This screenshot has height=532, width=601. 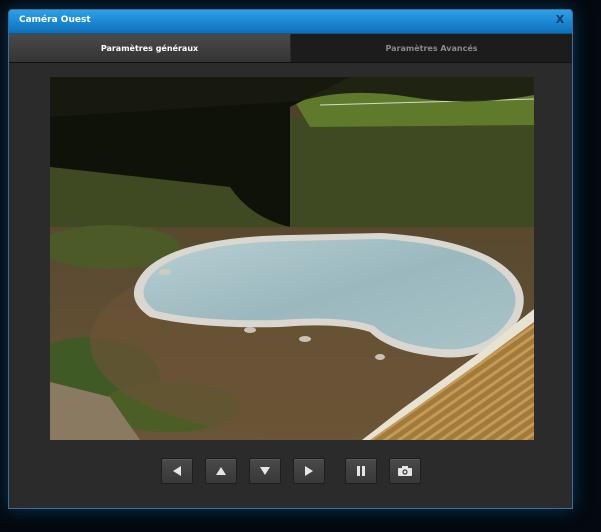 I want to click on arrow-right-icon, so click(x=308, y=471).